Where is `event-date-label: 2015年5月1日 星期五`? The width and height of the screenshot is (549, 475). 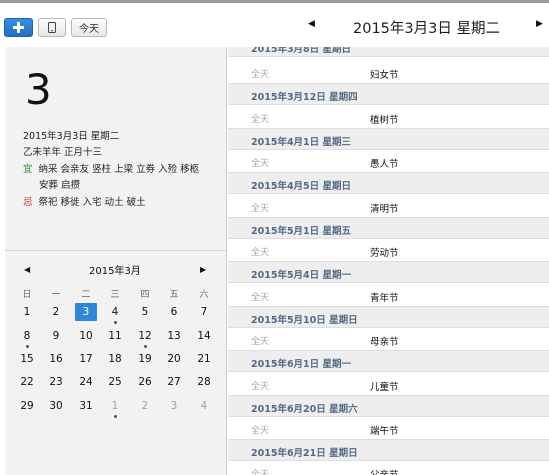 event-date-label: 2015年5月1日 星期五 is located at coordinates (301, 231).